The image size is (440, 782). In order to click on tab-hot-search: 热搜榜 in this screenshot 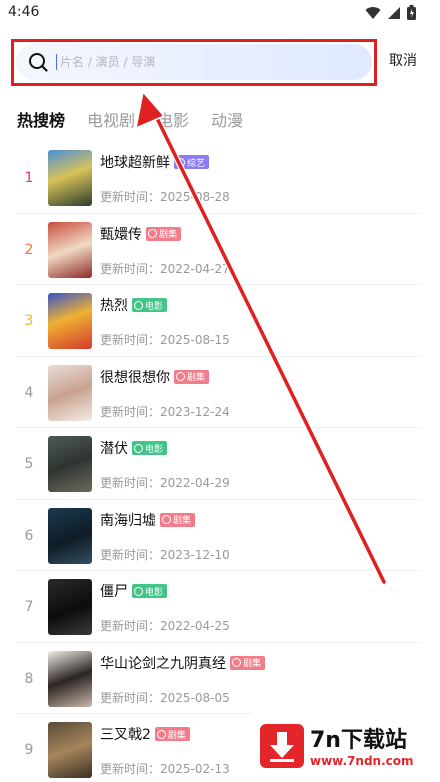, I will do `click(41, 121)`.